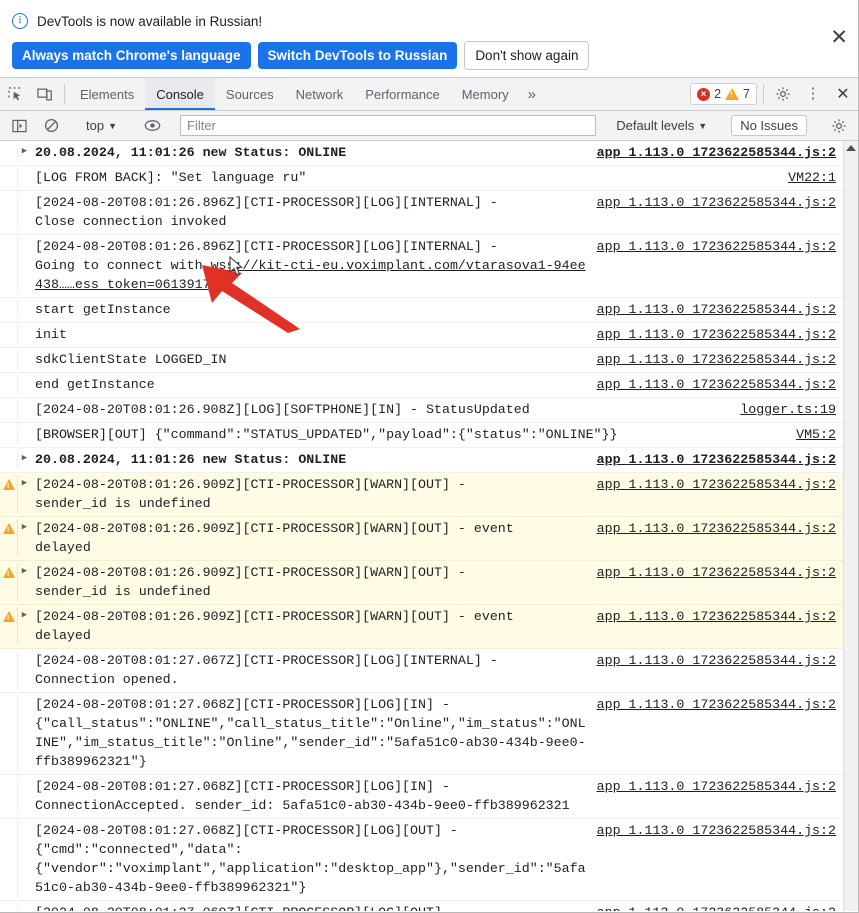 Image resolution: width=859 pixels, height=913 pixels. I want to click on tab-sources: Sources, so click(250, 94).